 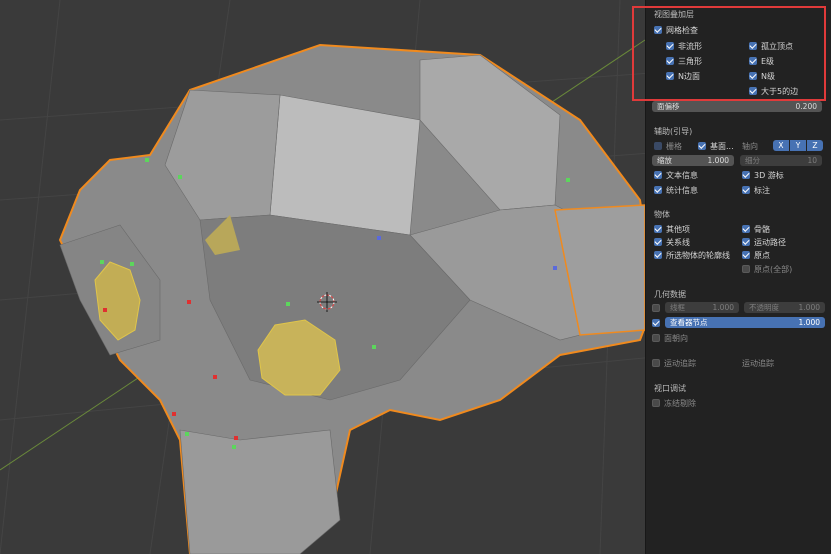 What do you see at coordinates (682, 175) in the screenshot?
I see `text-info-label: 文本信息` at bounding box center [682, 175].